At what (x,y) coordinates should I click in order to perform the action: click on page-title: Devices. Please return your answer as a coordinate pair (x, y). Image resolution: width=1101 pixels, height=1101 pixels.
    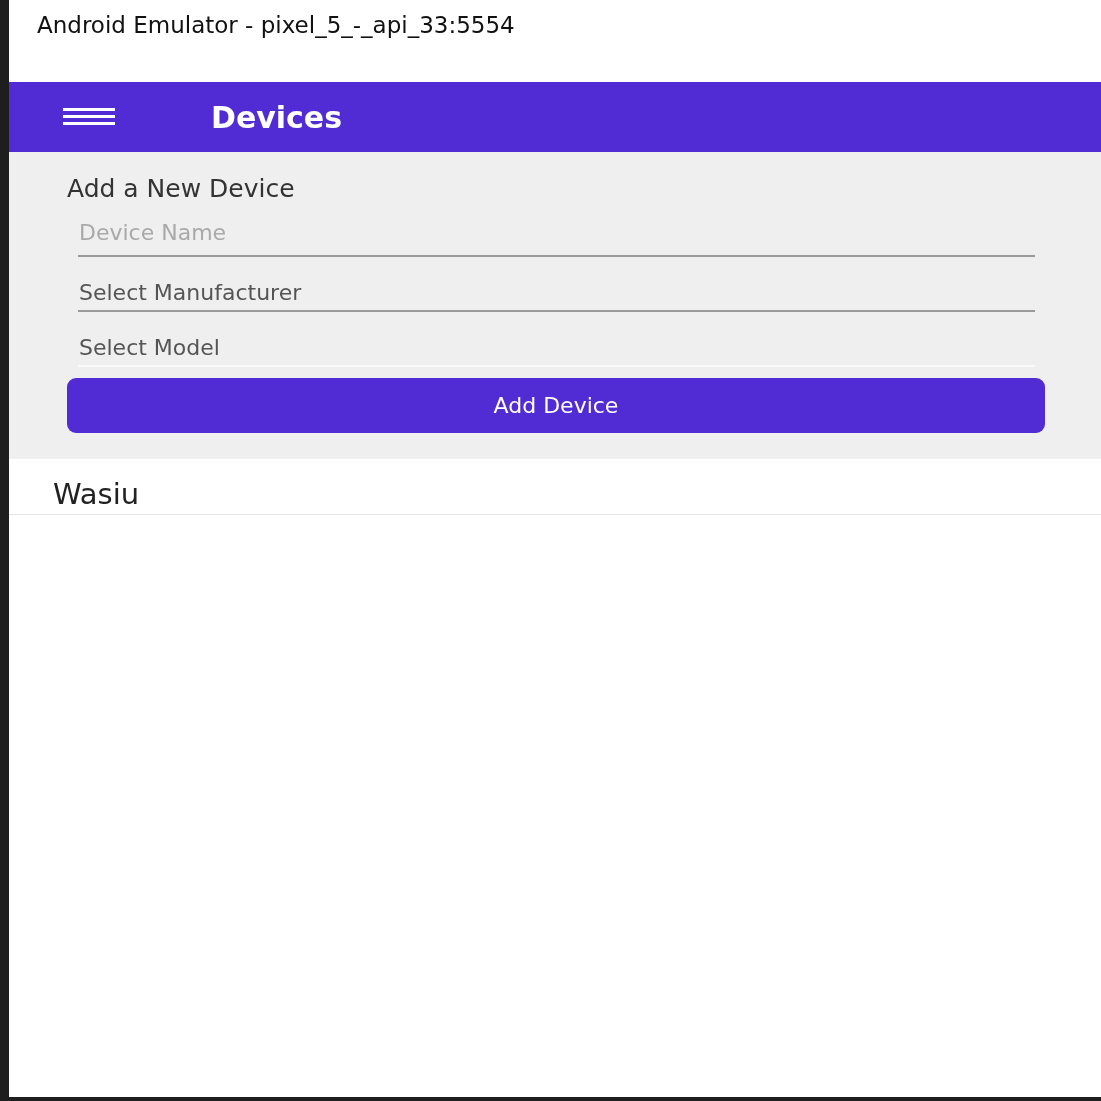
    Looking at the image, I should click on (277, 117).